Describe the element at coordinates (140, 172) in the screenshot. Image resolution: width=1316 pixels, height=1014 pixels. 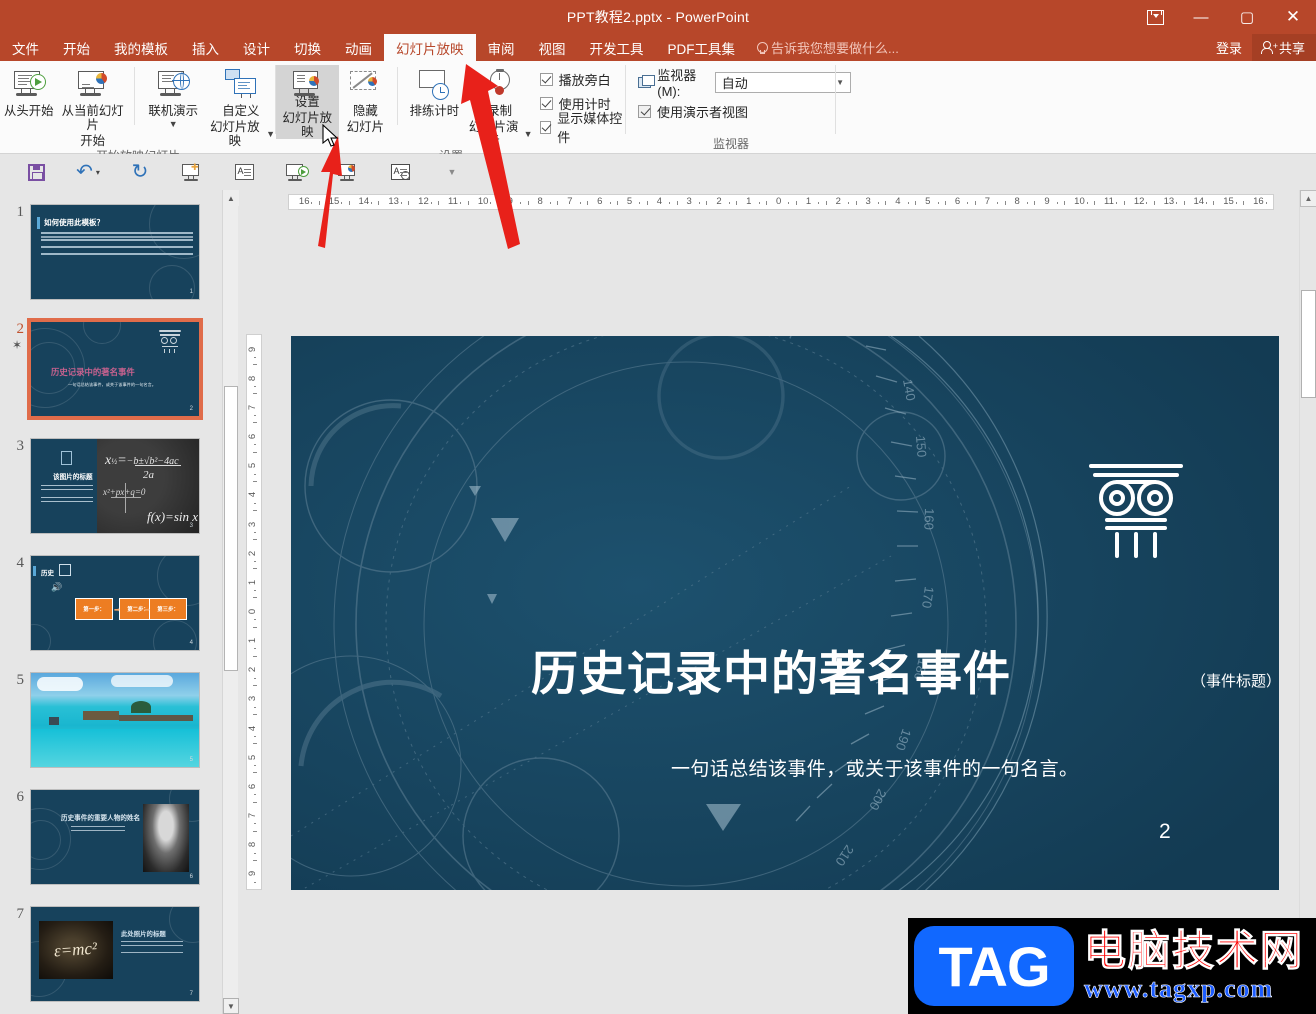
I see `redo-button: ↻` at that location.